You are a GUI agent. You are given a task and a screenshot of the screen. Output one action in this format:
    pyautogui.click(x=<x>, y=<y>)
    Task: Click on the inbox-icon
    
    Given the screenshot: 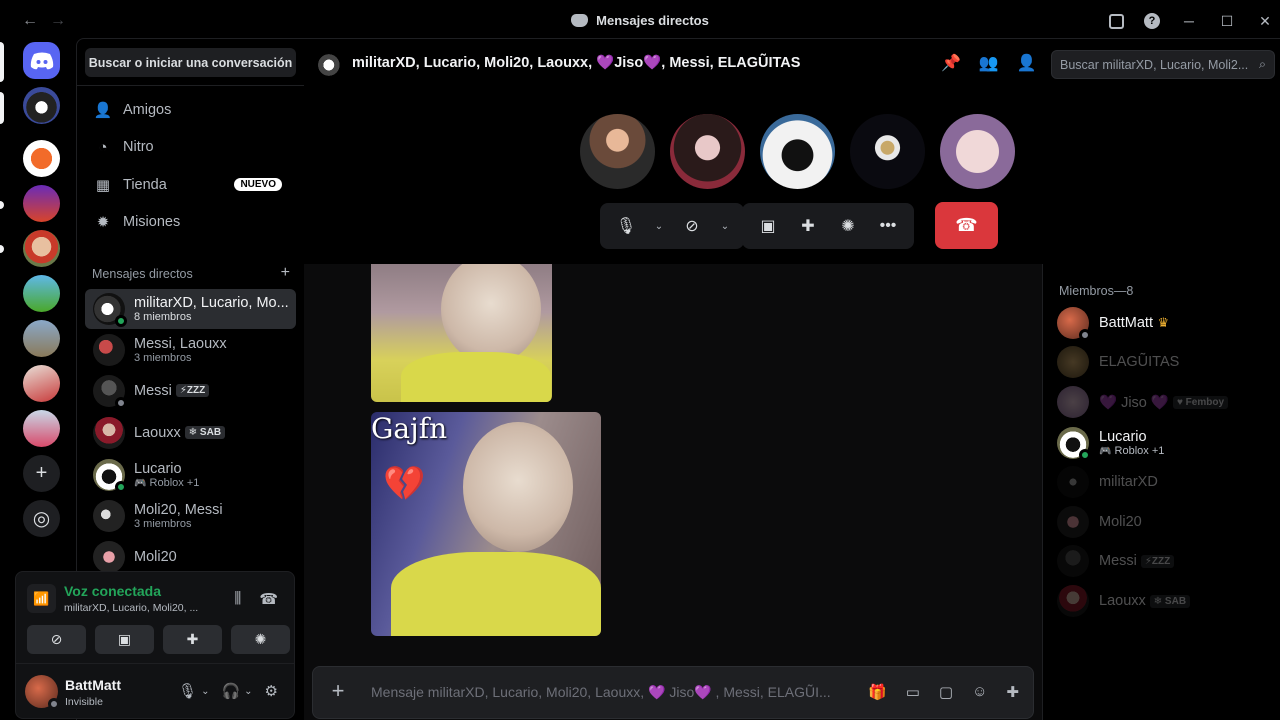 What is the action you would take?
    pyautogui.click(x=1116, y=21)
    